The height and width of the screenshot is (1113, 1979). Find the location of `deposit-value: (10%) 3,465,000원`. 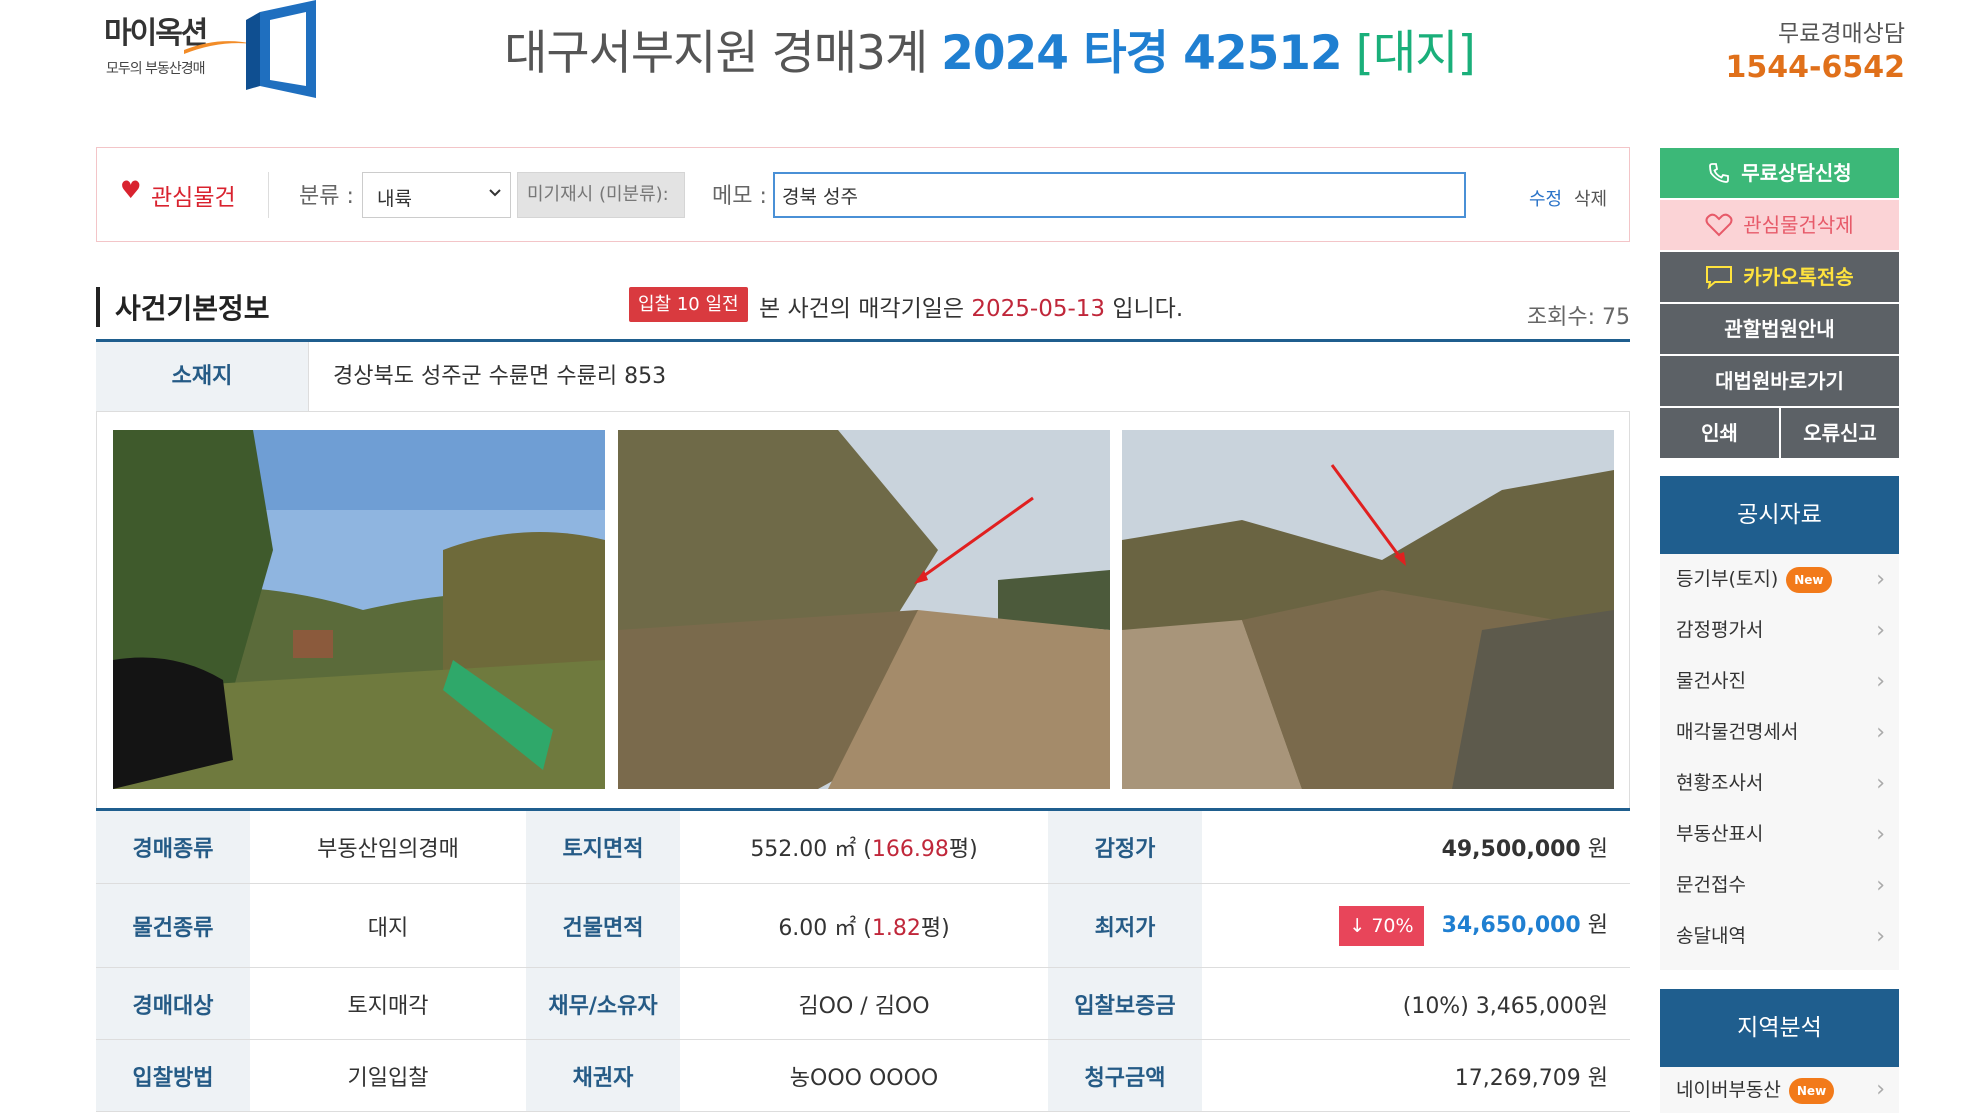

deposit-value: (10%) 3,465,000원 is located at coordinates (1416, 1003).